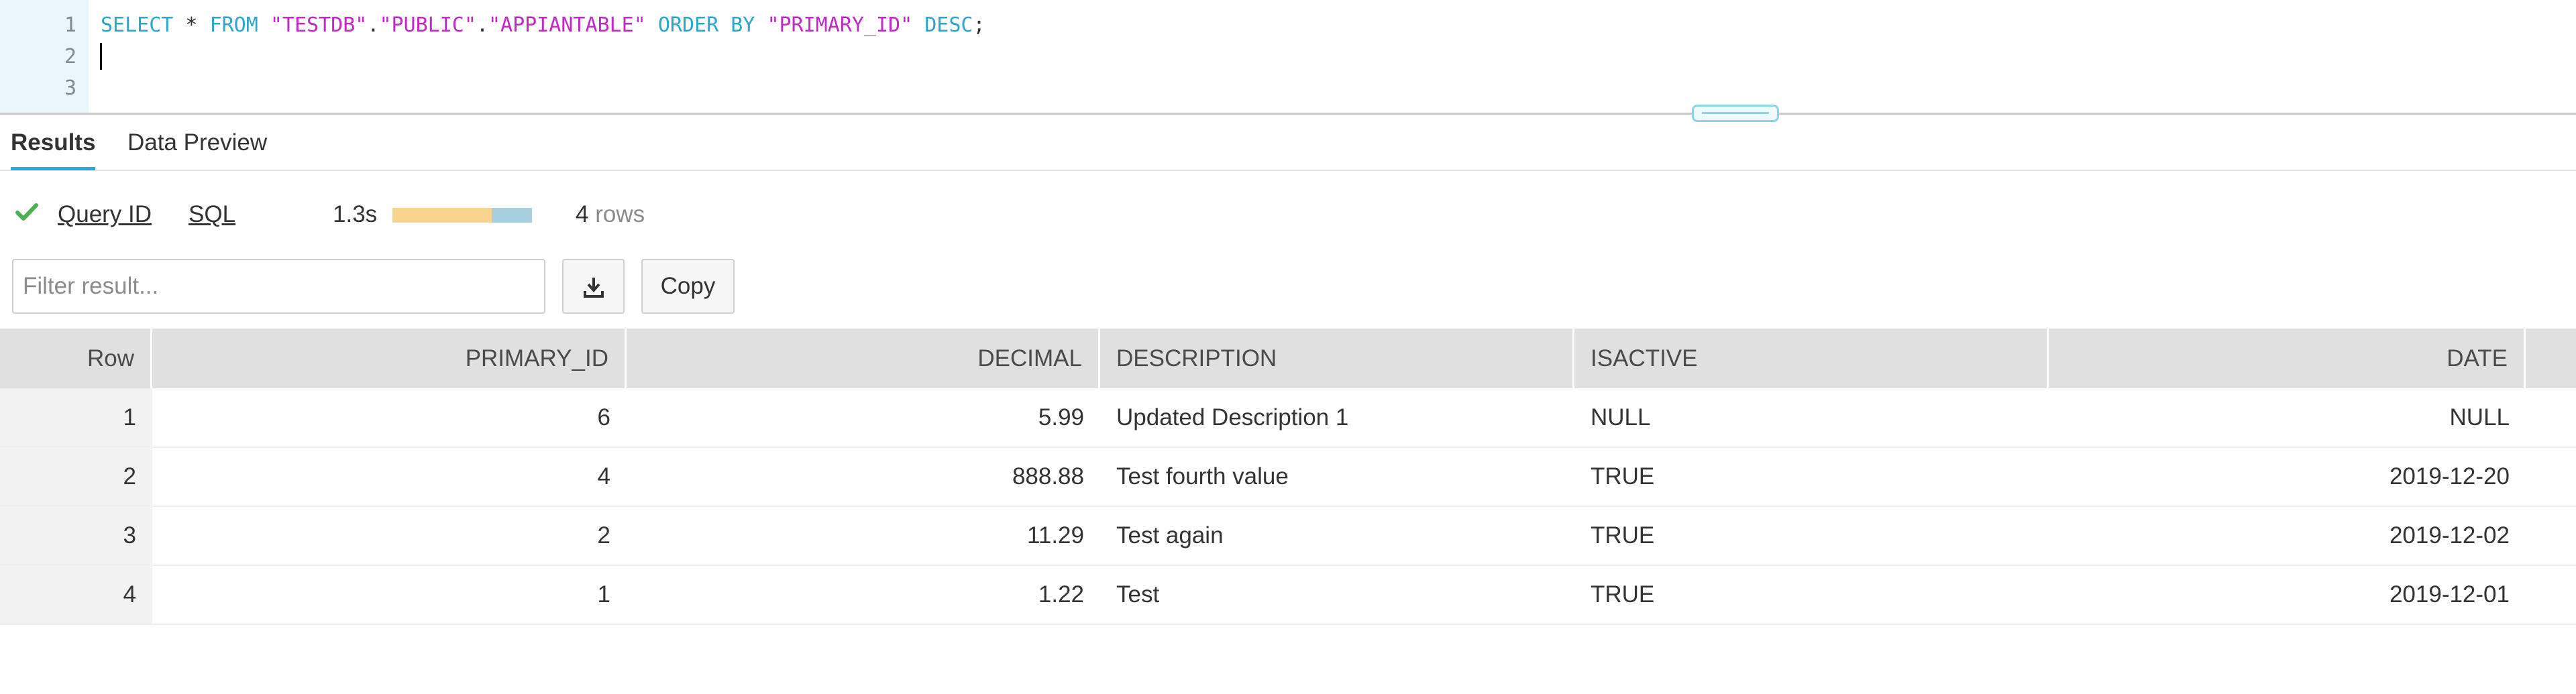 Image resolution: width=2576 pixels, height=694 pixels. I want to click on query-timing-bar, so click(462, 215).